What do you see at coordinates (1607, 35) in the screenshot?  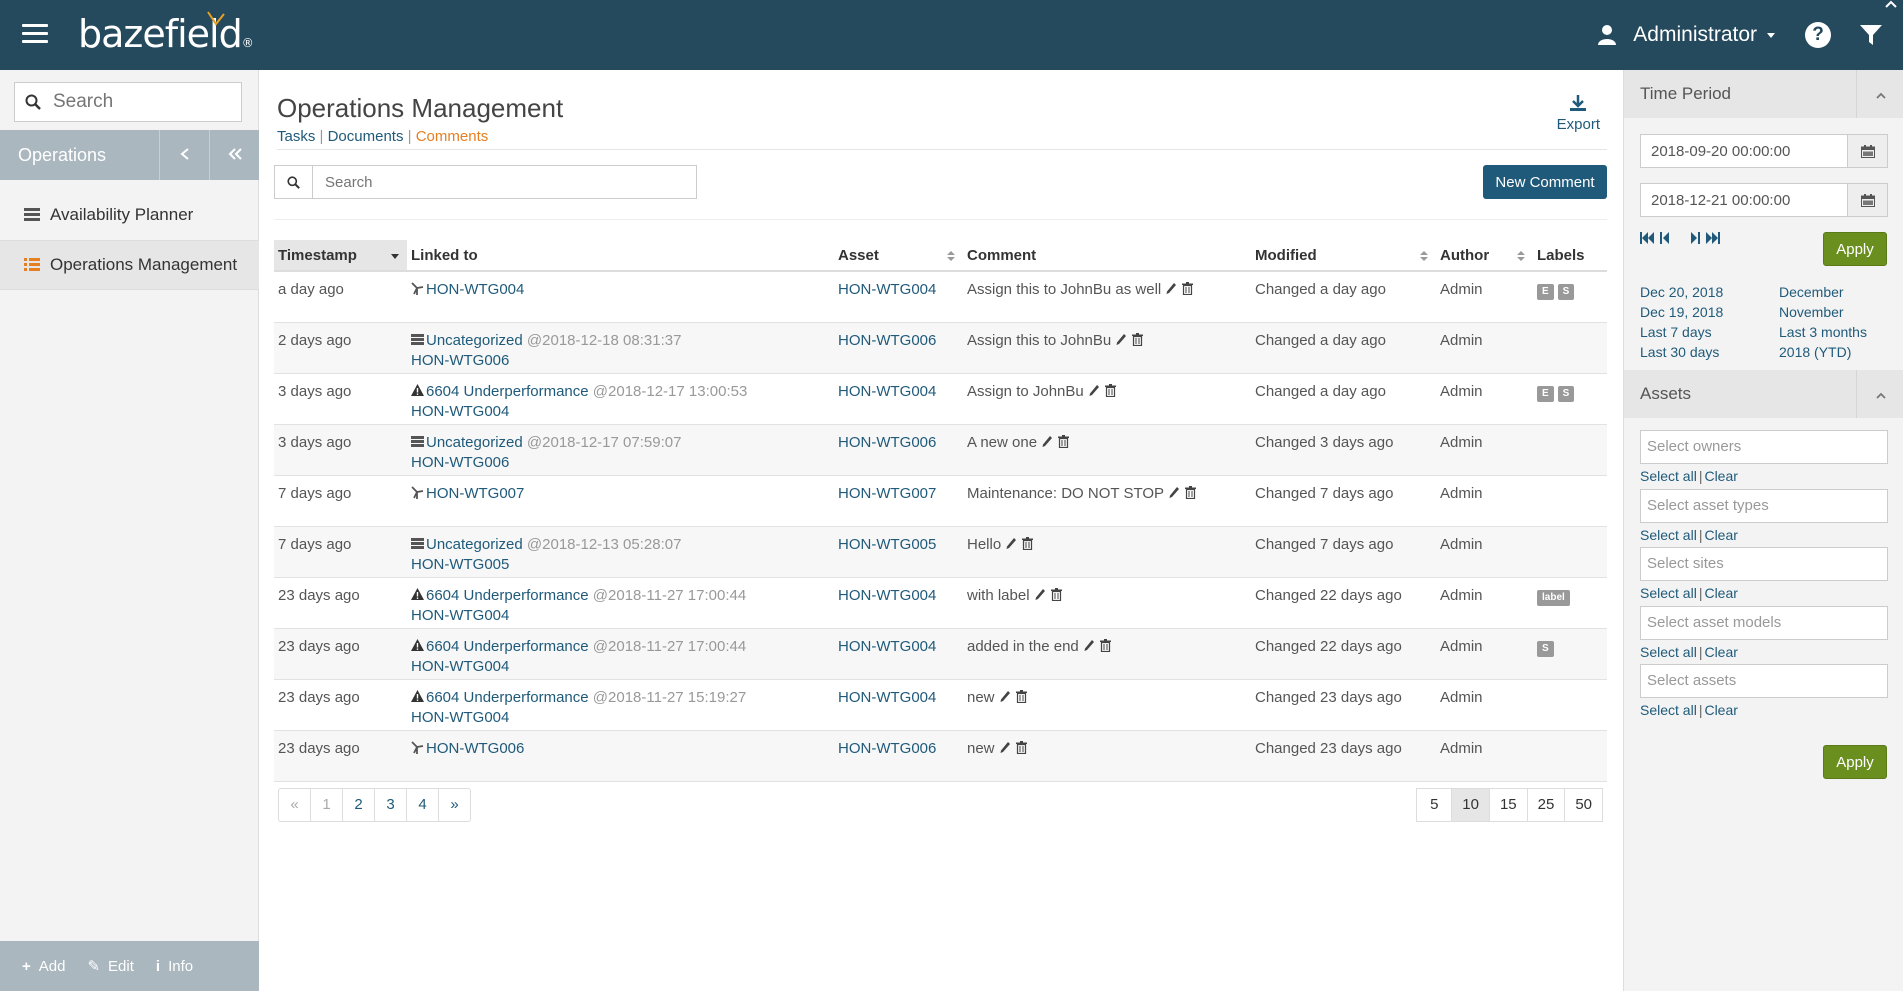 I see `user-icon` at bounding box center [1607, 35].